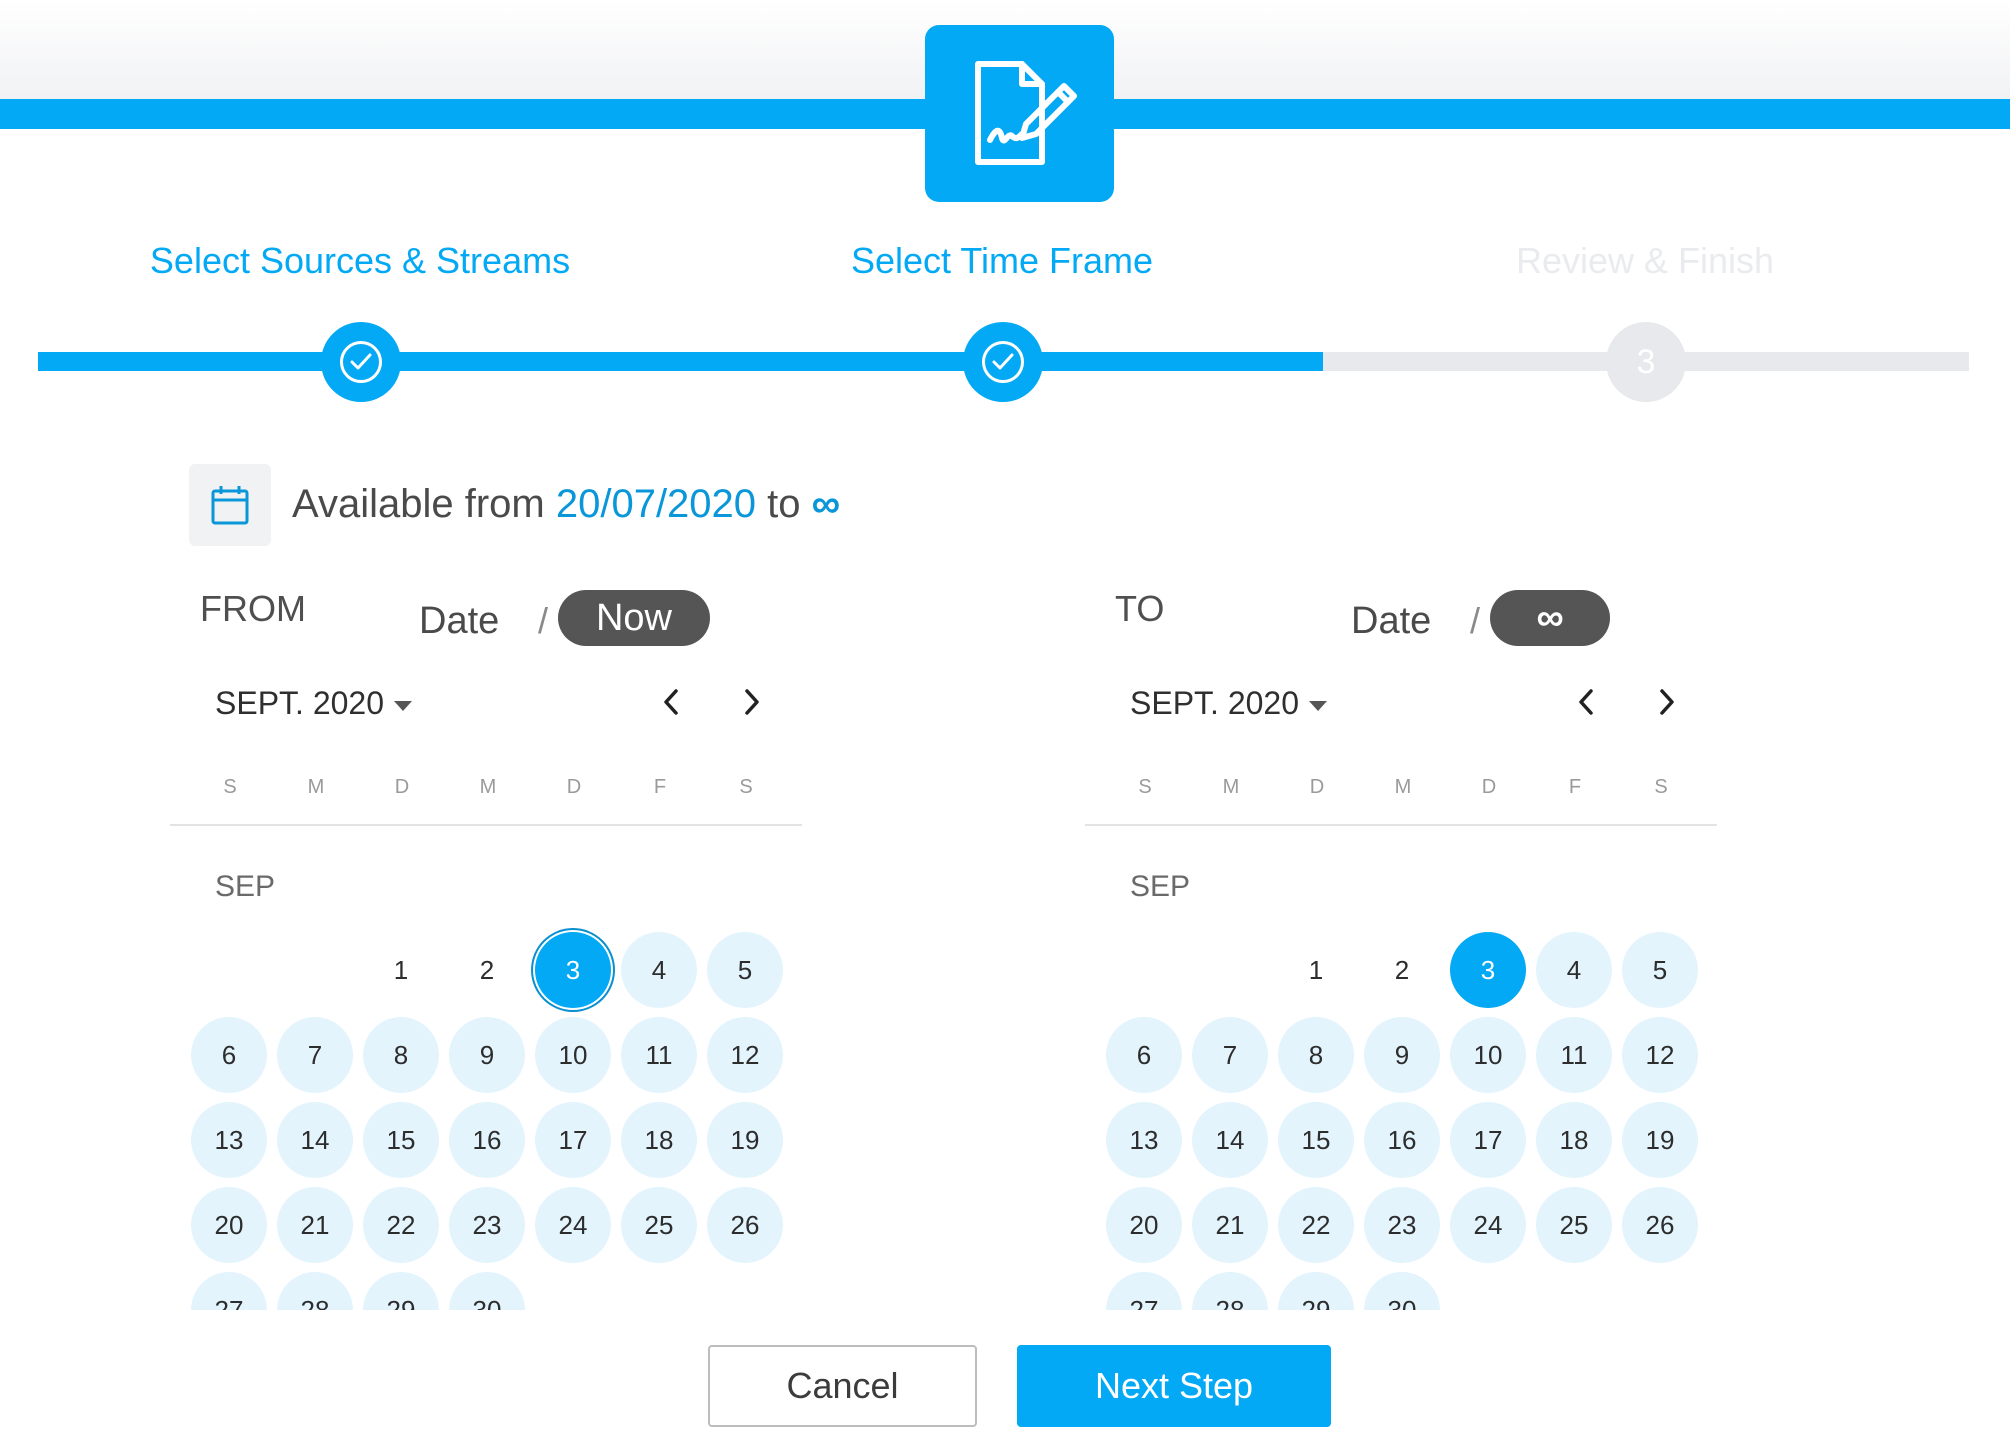  Describe the element at coordinates (1002, 261) in the screenshot. I see `step-label-time-frame: Select Time Frame` at that location.